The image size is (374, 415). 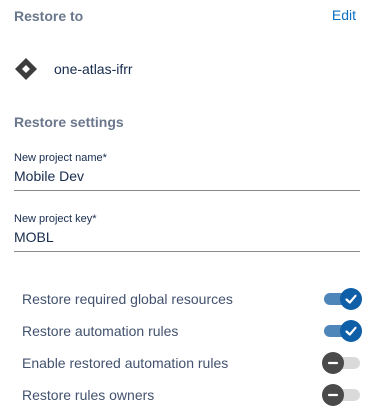 I want to click on project-key-field: New project key*, so click(x=187, y=232).